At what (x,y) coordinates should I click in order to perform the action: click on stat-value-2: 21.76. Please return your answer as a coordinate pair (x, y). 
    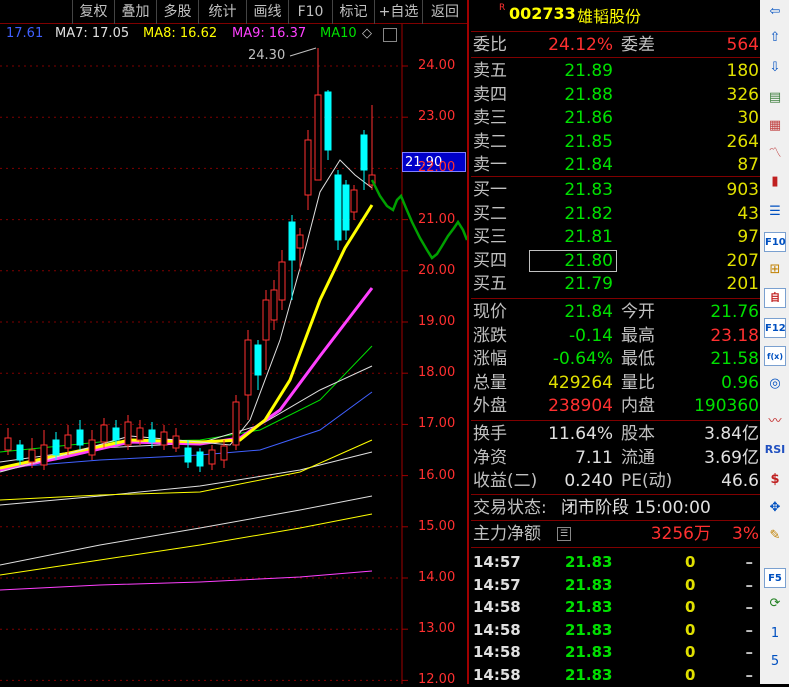
    Looking at the image, I should click on (734, 312).